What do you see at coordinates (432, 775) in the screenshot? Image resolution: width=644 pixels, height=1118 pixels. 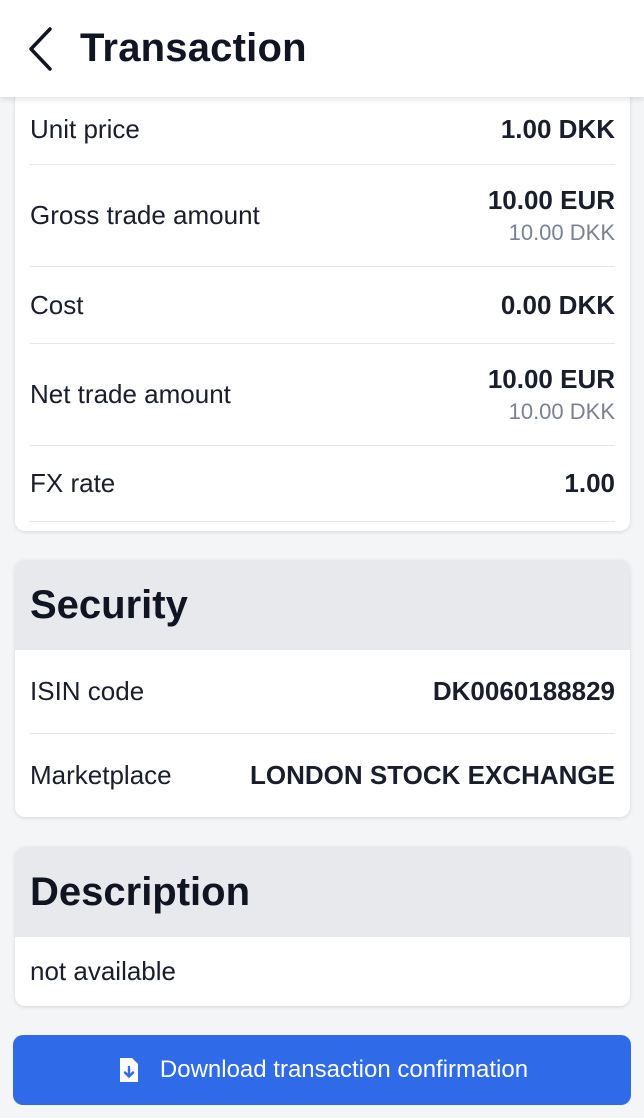 I see `row-value: LONDON STOCK EXCHANGE` at bounding box center [432, 775].